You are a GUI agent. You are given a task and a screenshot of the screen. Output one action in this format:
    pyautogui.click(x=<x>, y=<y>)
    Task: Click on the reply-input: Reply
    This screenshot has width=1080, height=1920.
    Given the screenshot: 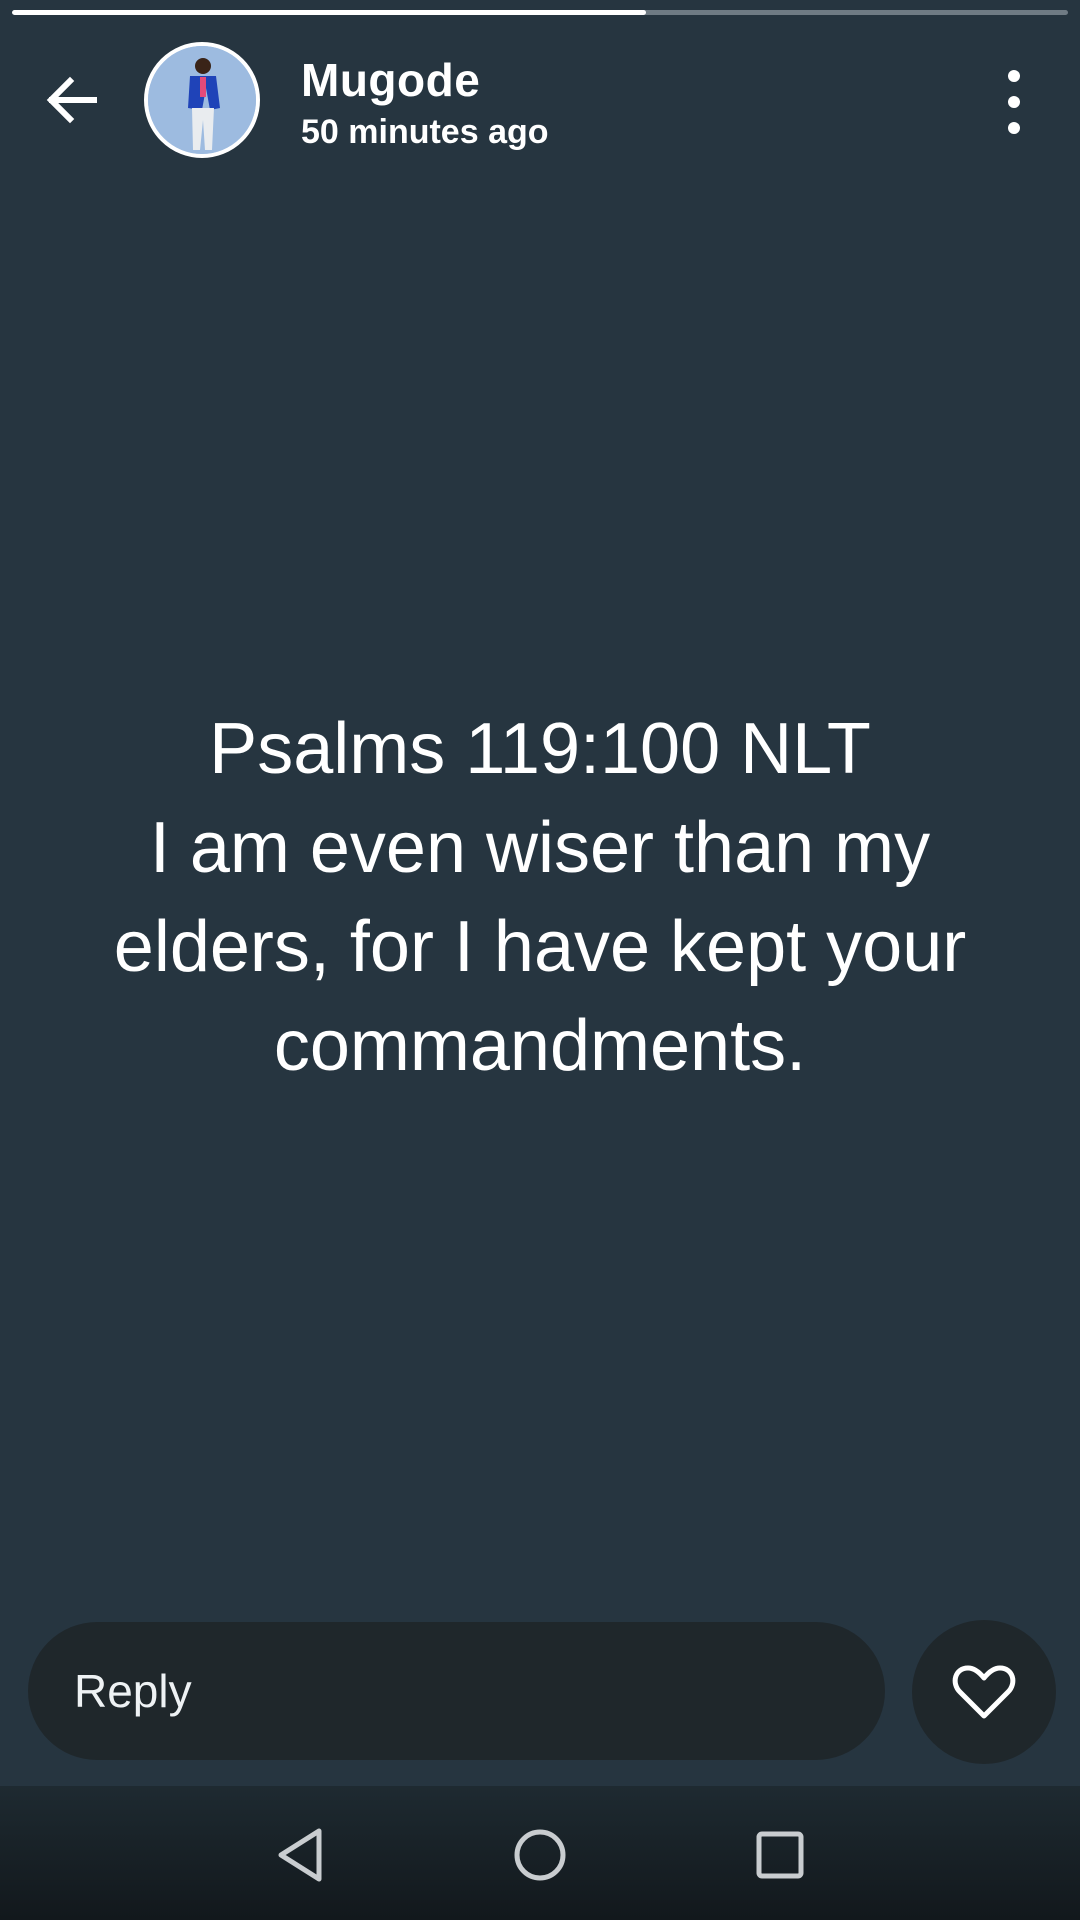 What is the action you would take?
    pyautogui.click(x=456, y=1691)
    